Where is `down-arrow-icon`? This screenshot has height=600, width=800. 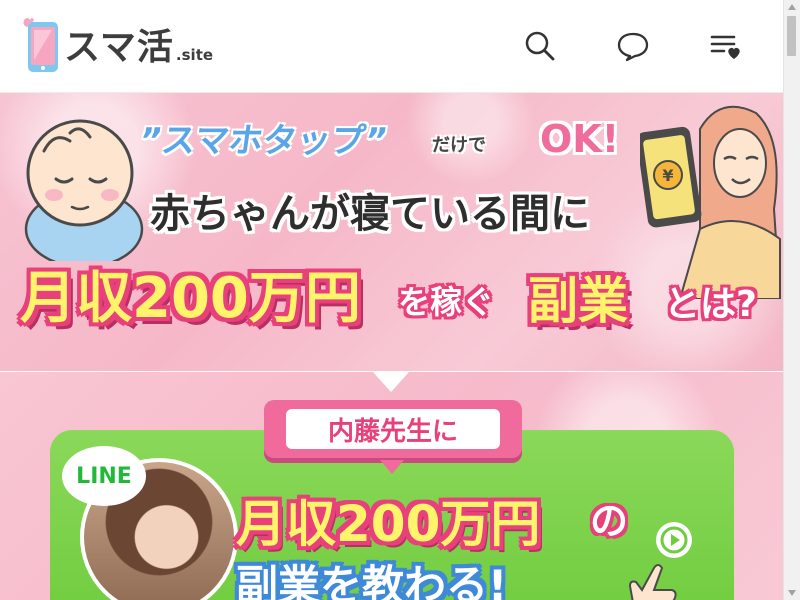 down-arrow-icon is located at coordinates (391, 382).